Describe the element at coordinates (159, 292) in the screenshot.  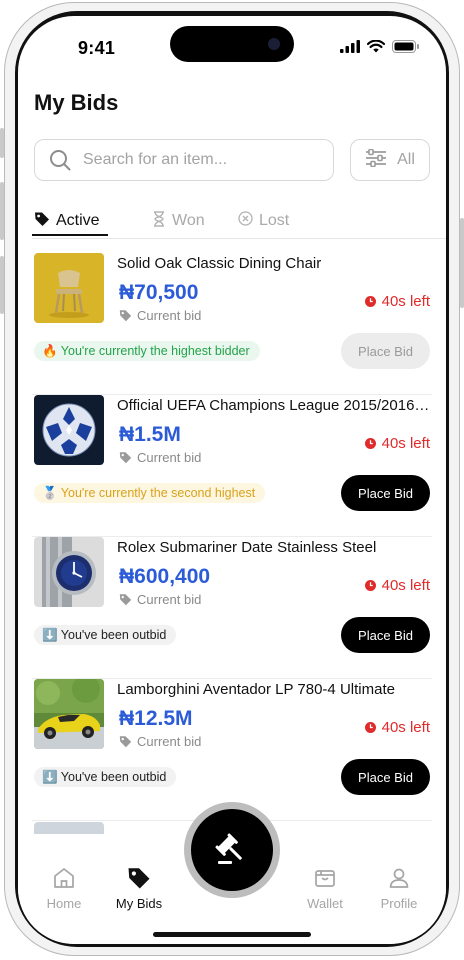
I see `current-bid-amount: ₦70,500` at that location.